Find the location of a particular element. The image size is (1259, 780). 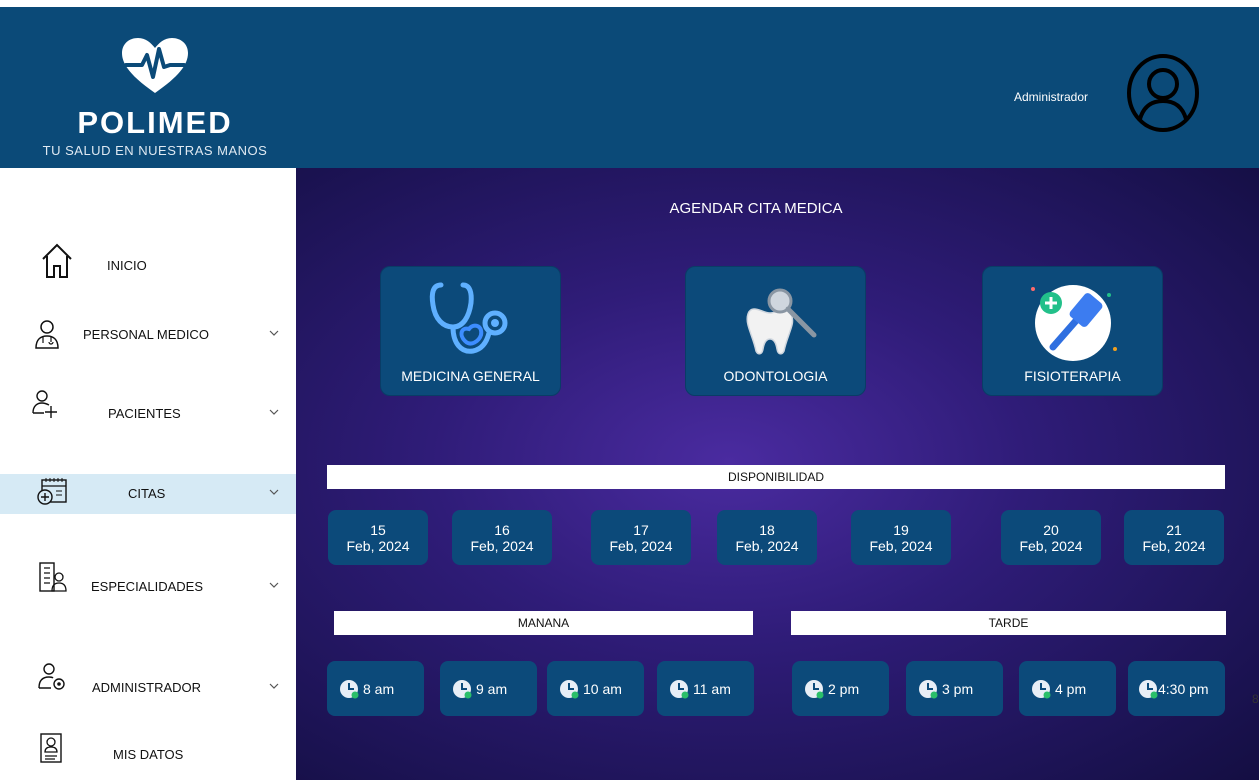

hospital-building-icon is located at coordinates (53, 577).